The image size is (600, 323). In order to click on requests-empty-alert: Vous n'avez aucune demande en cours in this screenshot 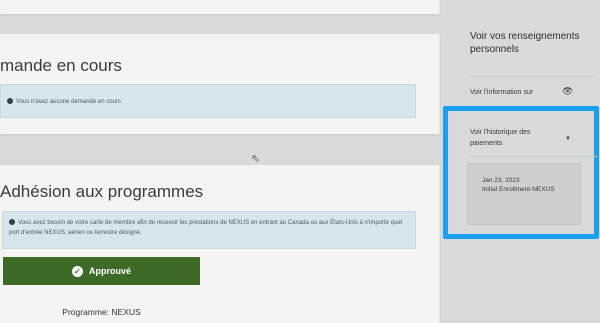, I will do `click(208, 101)`.